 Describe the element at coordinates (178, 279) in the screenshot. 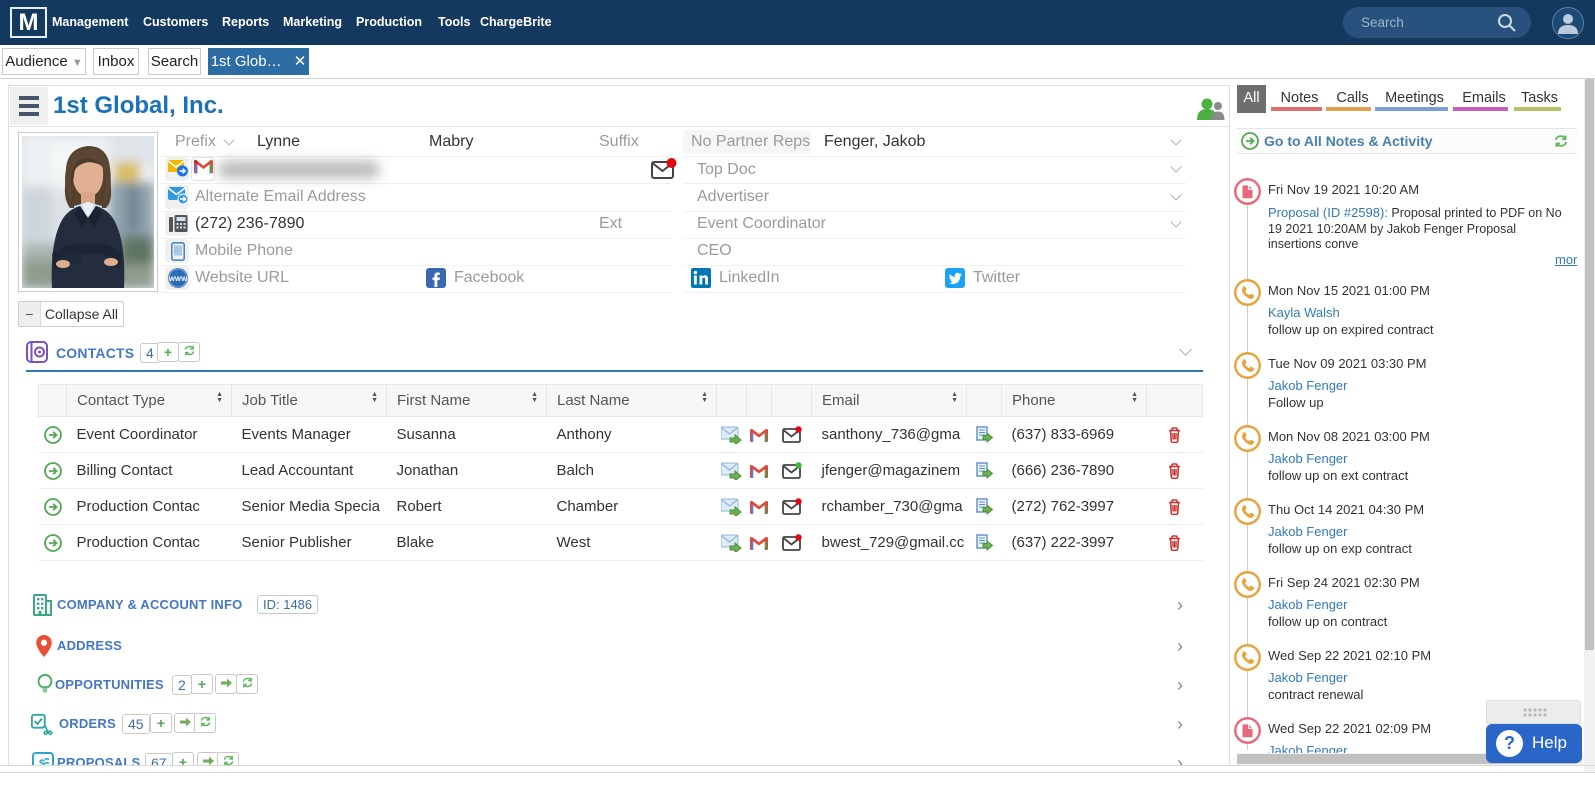

I see `svg-text: WWW` at that location.